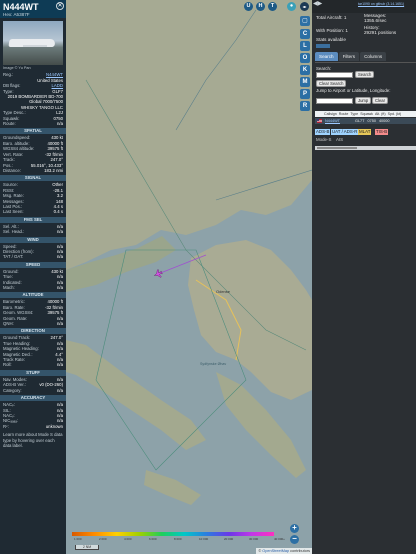 The width and height of the screenshot is (416, 554). Describe the element at coordinates (294, 528) in the screenshot. I see `zoom-in-button: +` at that location.